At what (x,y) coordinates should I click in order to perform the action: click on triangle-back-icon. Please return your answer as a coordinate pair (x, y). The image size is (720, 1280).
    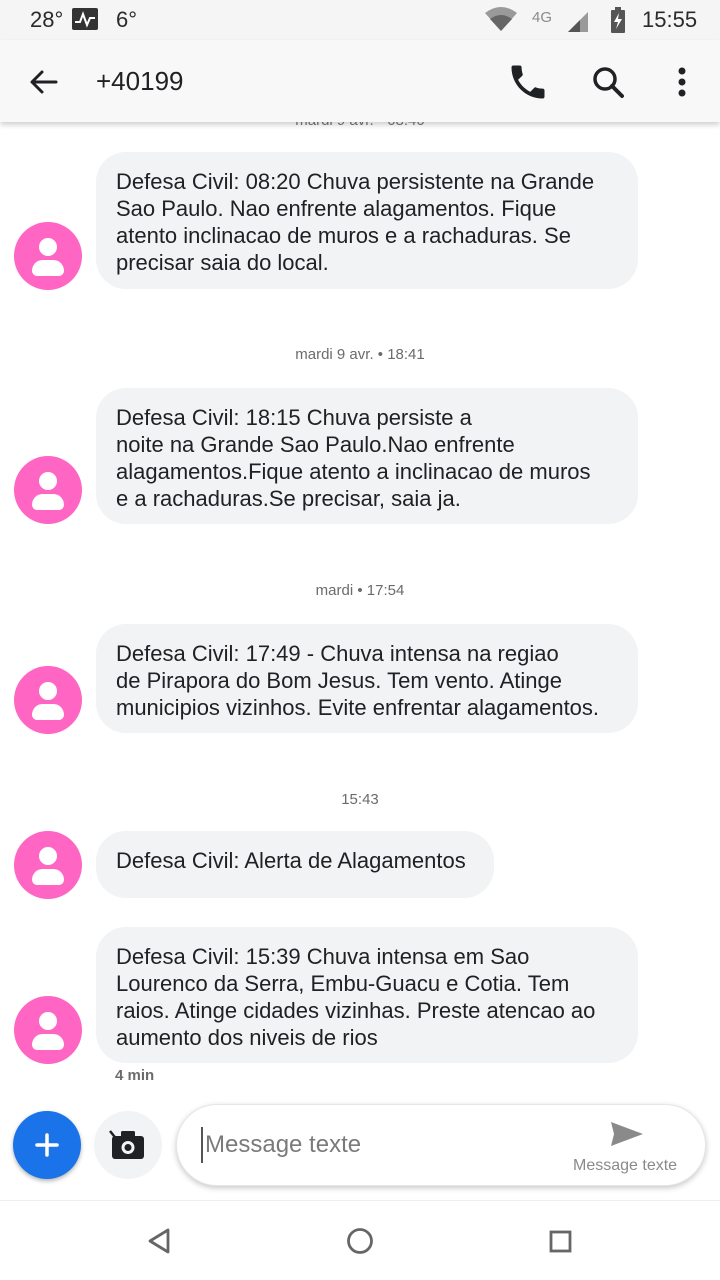
    Looking at the image, I should click on (159, 1241).